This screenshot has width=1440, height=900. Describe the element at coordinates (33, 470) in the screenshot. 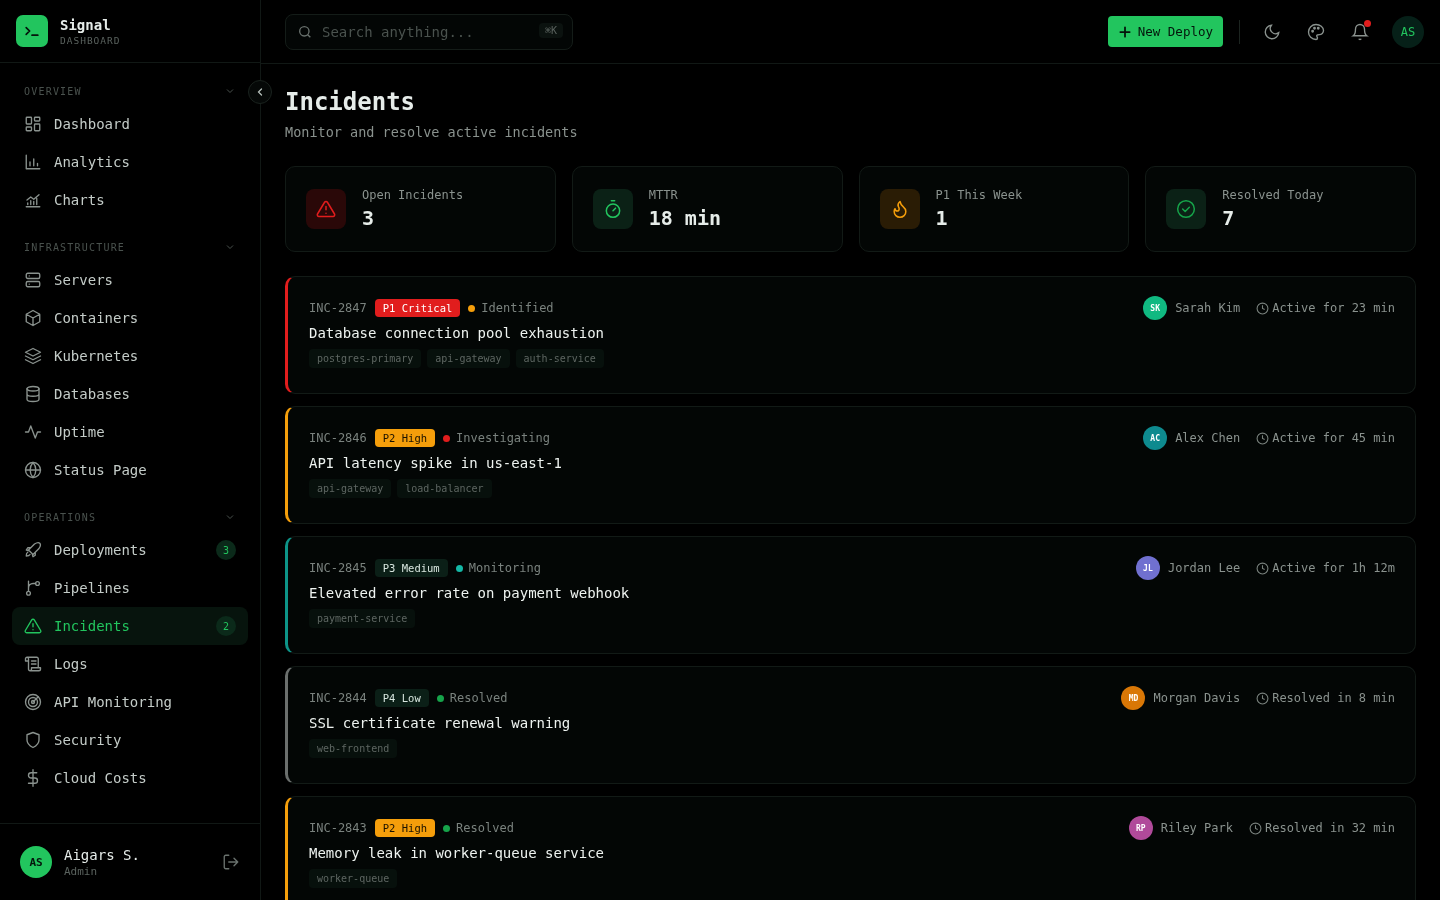

I see `globe-icon` at that location.